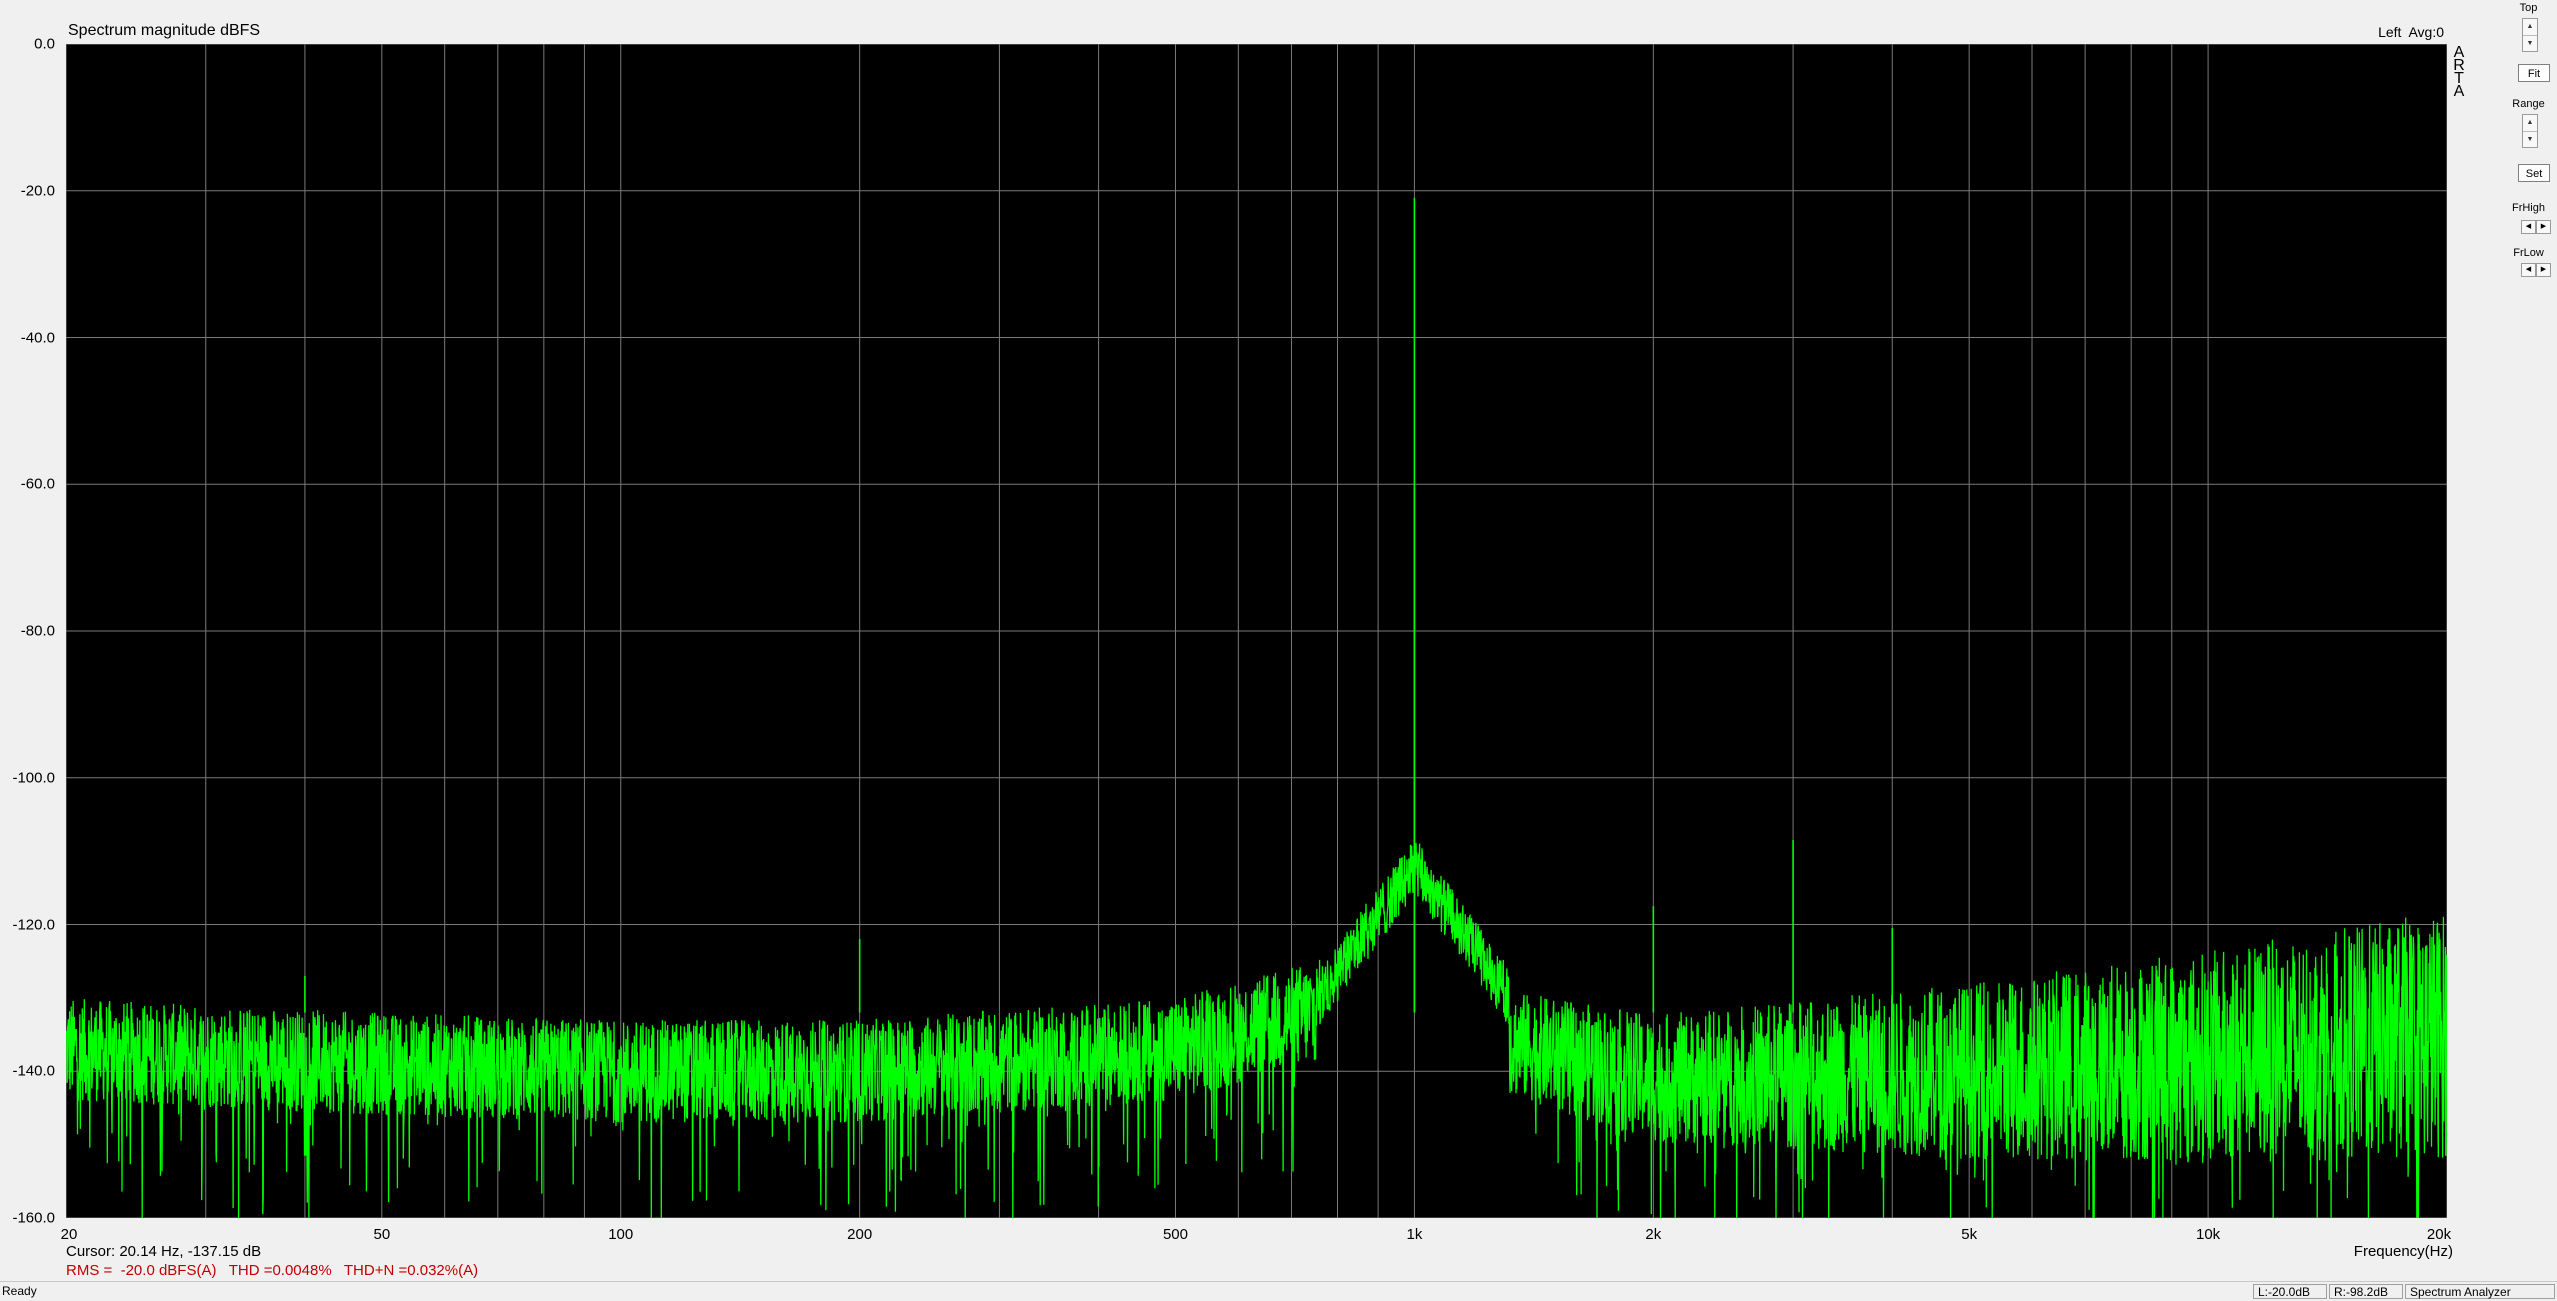 The height and width of the screenshot is (1301, 2557). I want to click on frhigh-spinner: ◀ ▶, so click(2536, 227).